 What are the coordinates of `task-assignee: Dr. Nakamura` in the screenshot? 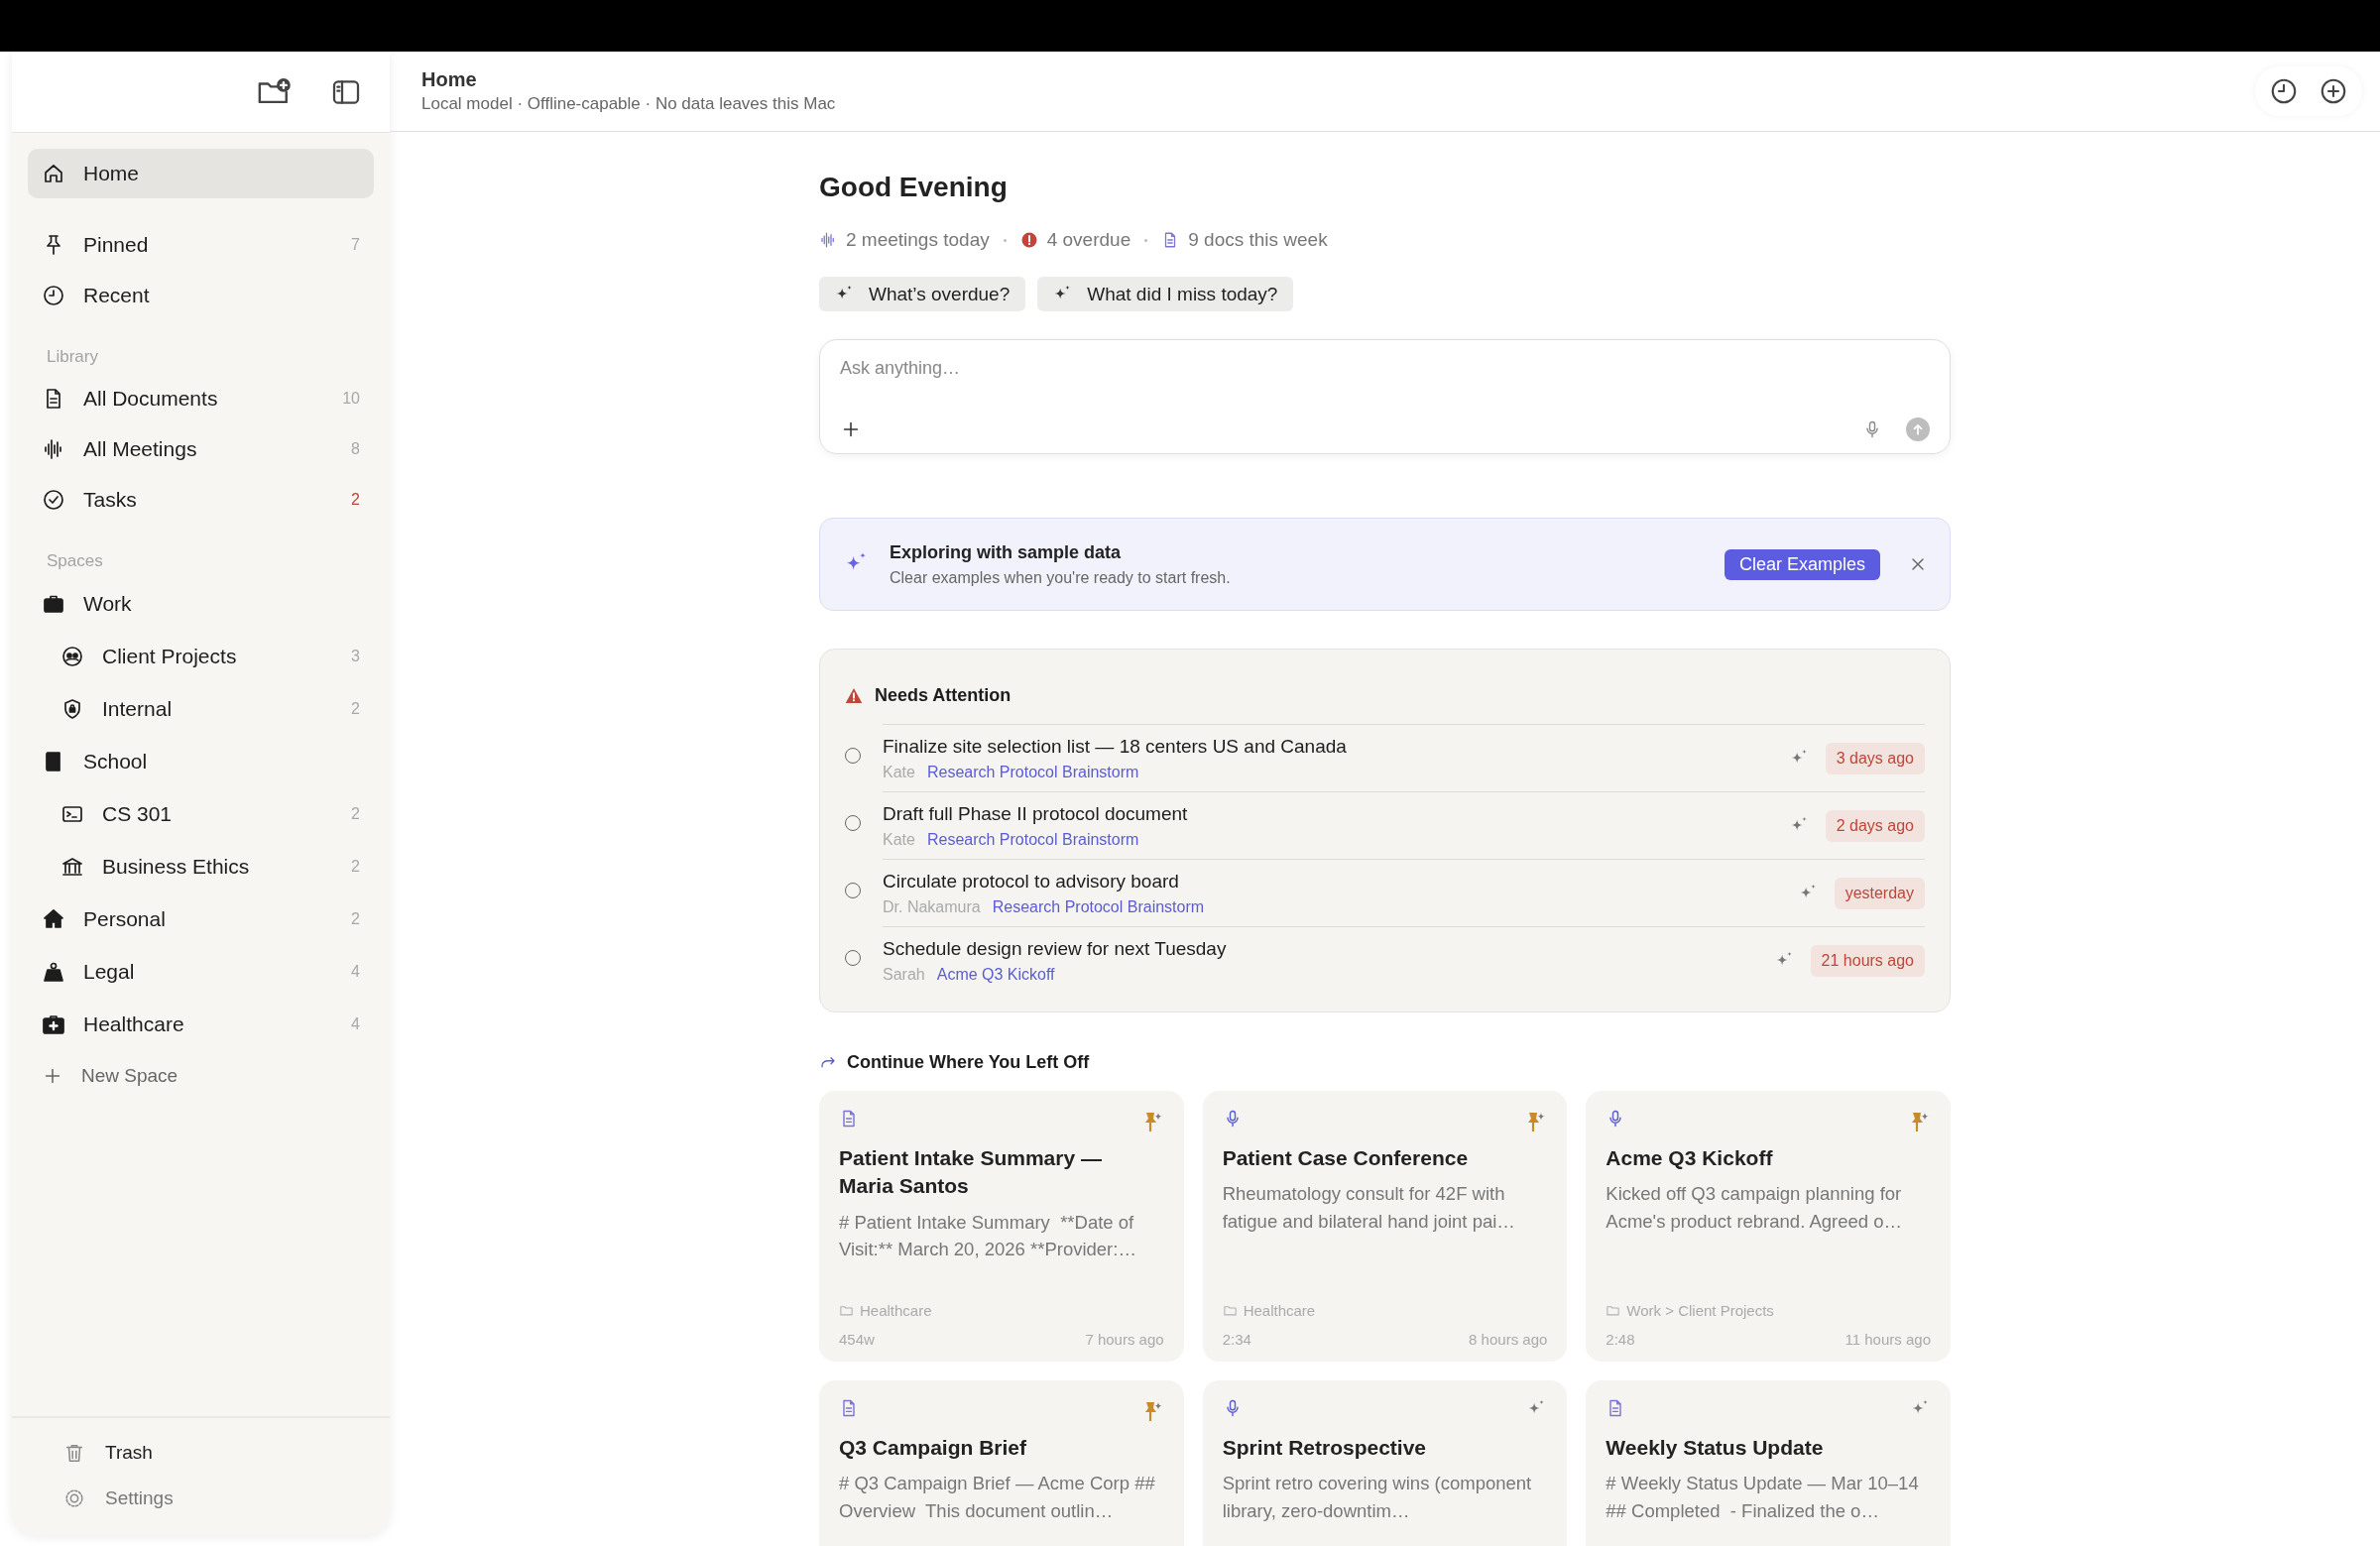 It's located at (932, 906).